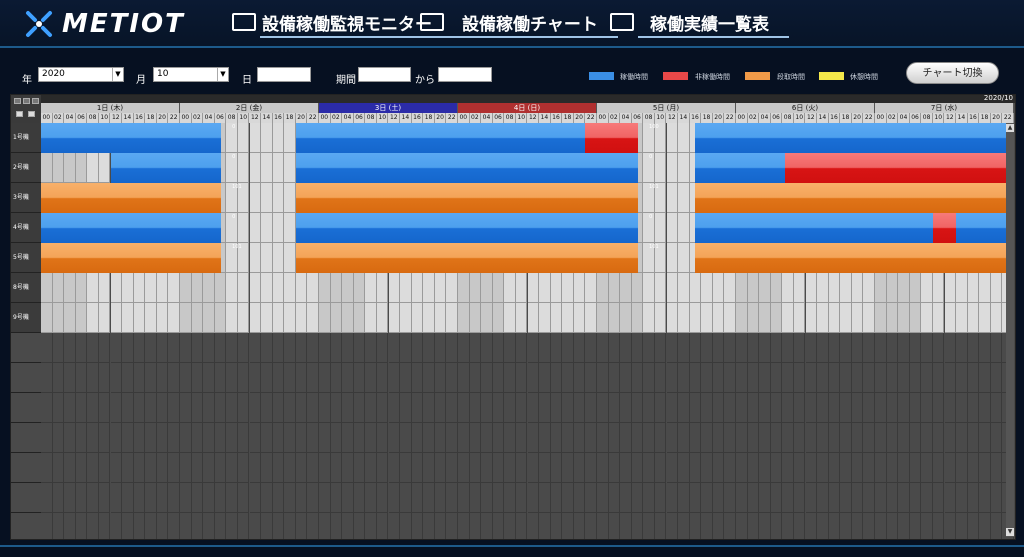 The width and height of the screenshot is (1024, 557). What do you see at coordinates (53, 74) in the screenshot?
I see `year-value: 2020` at bounding box center [53, 74].